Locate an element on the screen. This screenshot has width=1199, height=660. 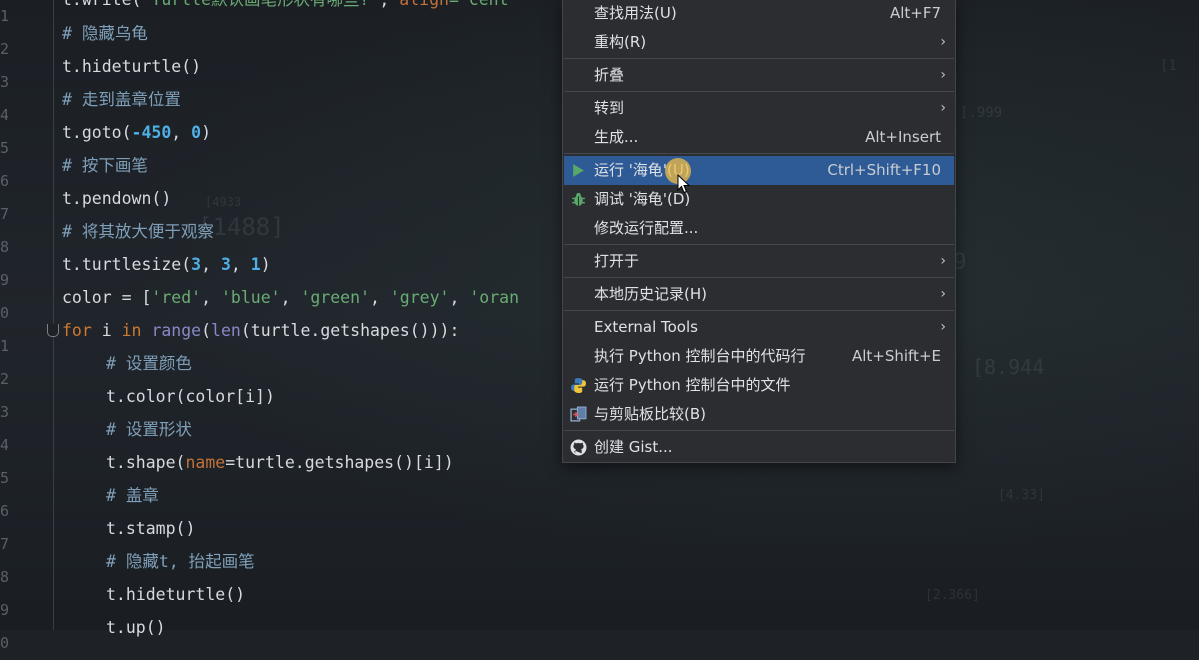
shortcut-label: Alt+F7 is located at coordinates (915, 13).